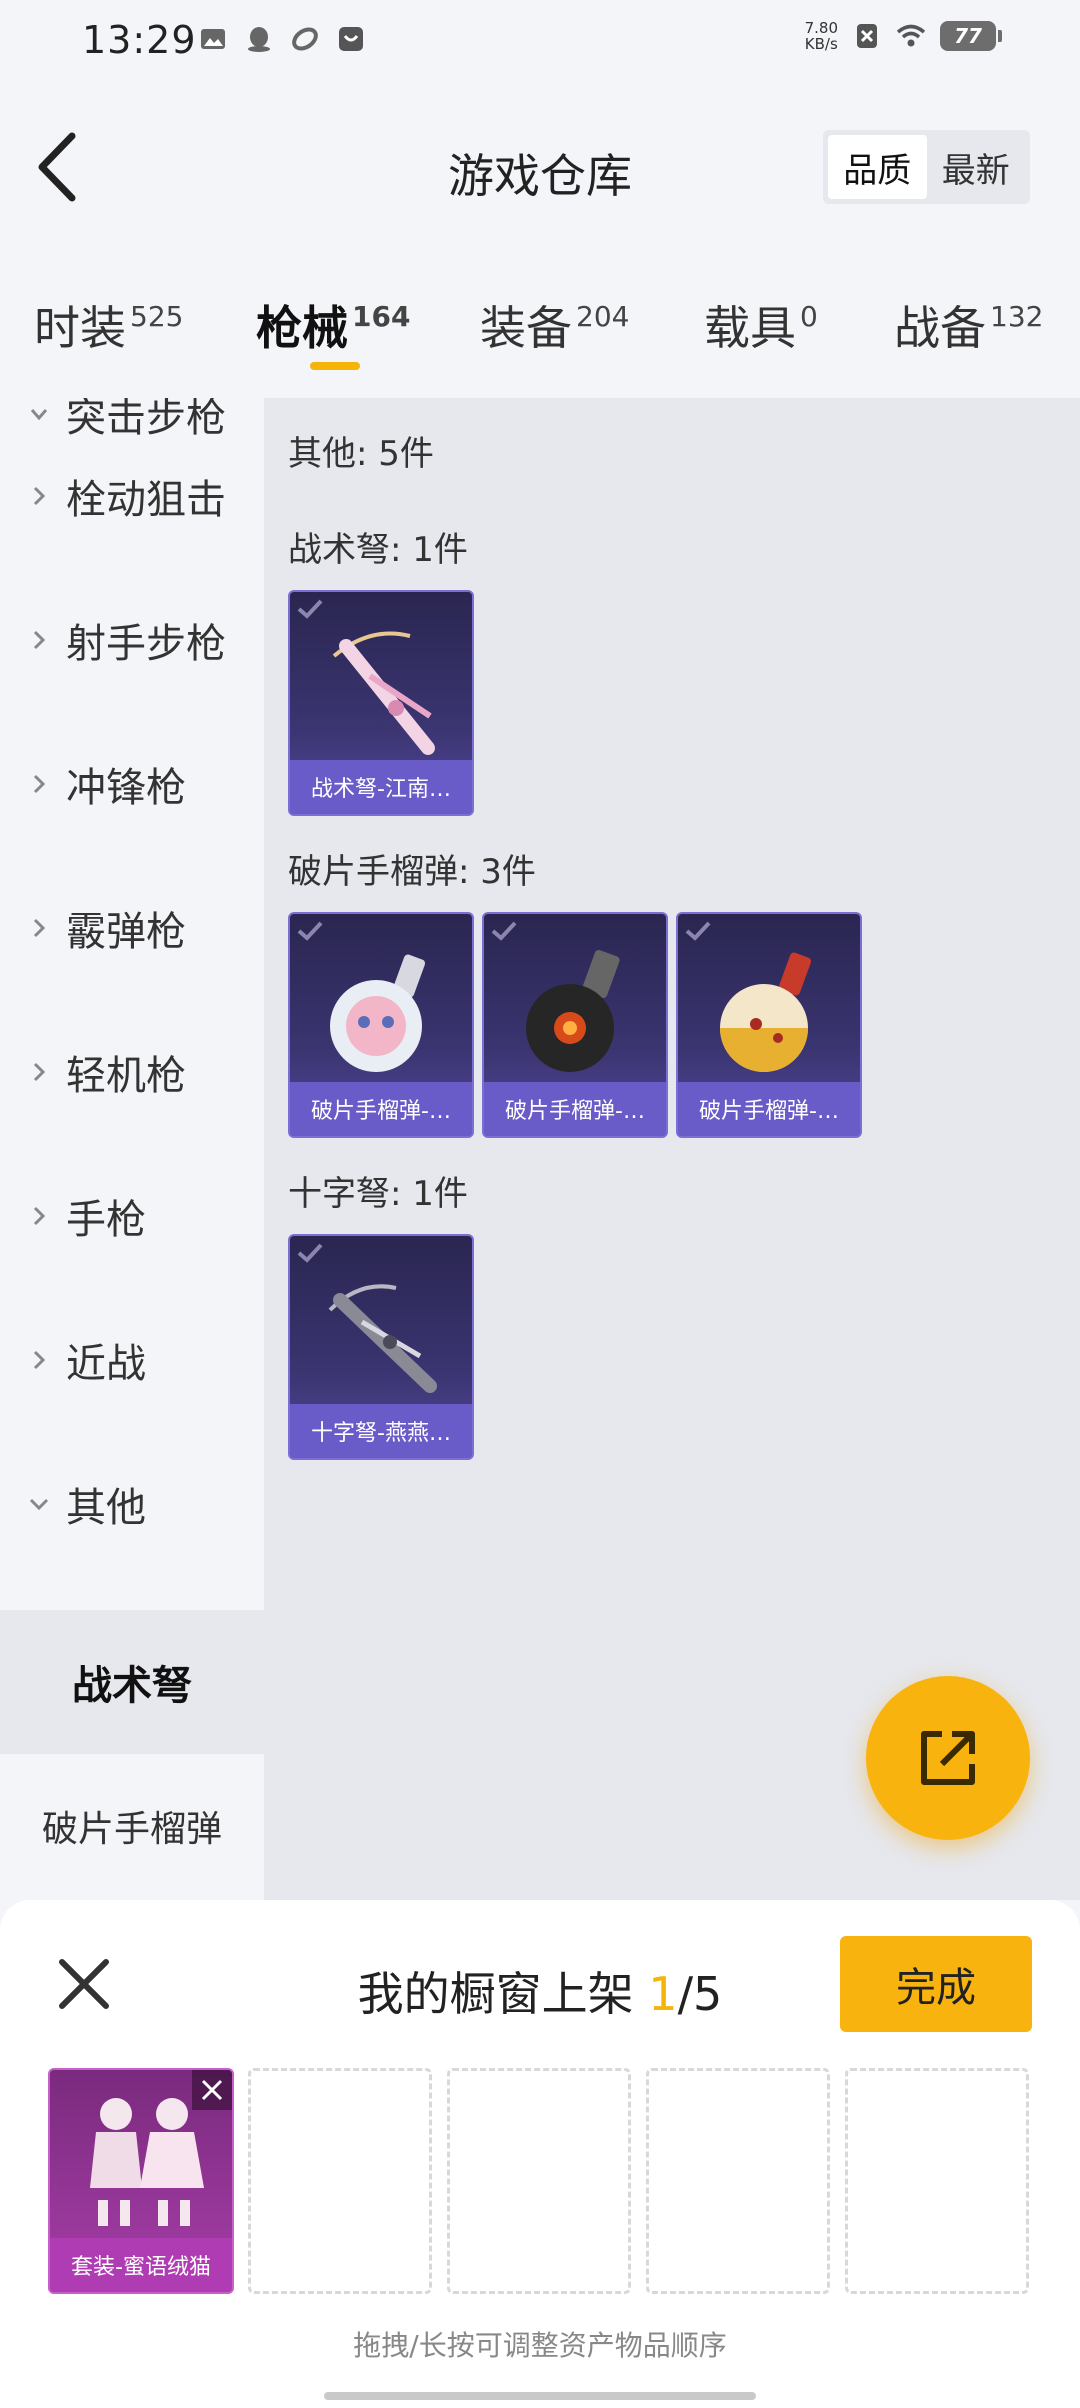 The height and width of the screenshot is (2408, 1080). I want to click on share-button, so click(948, 1758).